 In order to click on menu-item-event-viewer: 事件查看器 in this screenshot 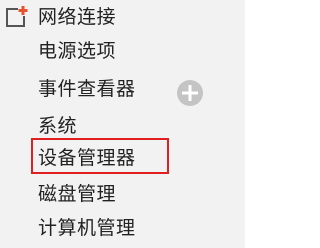, I will do `click(87, 89)`.